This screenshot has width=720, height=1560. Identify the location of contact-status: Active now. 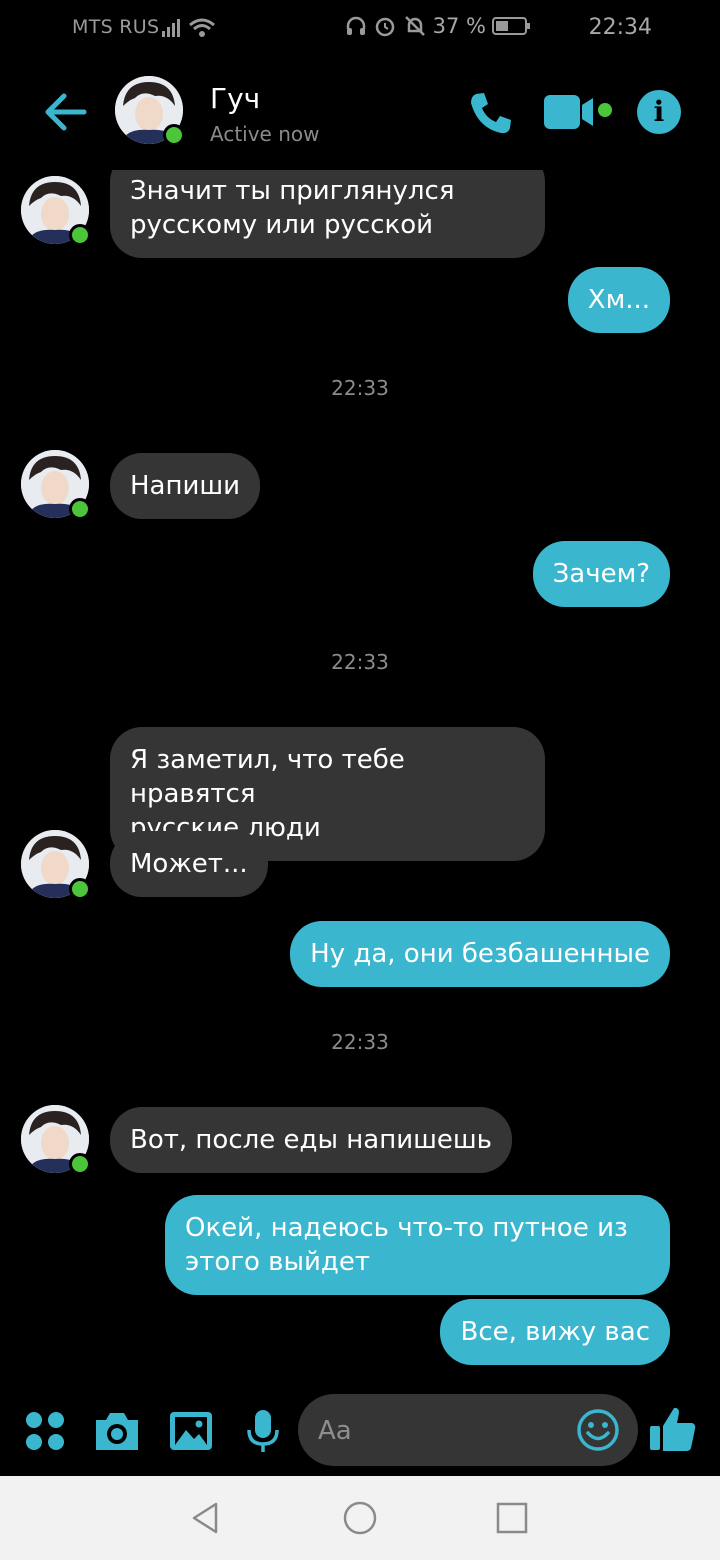
(265, 134).